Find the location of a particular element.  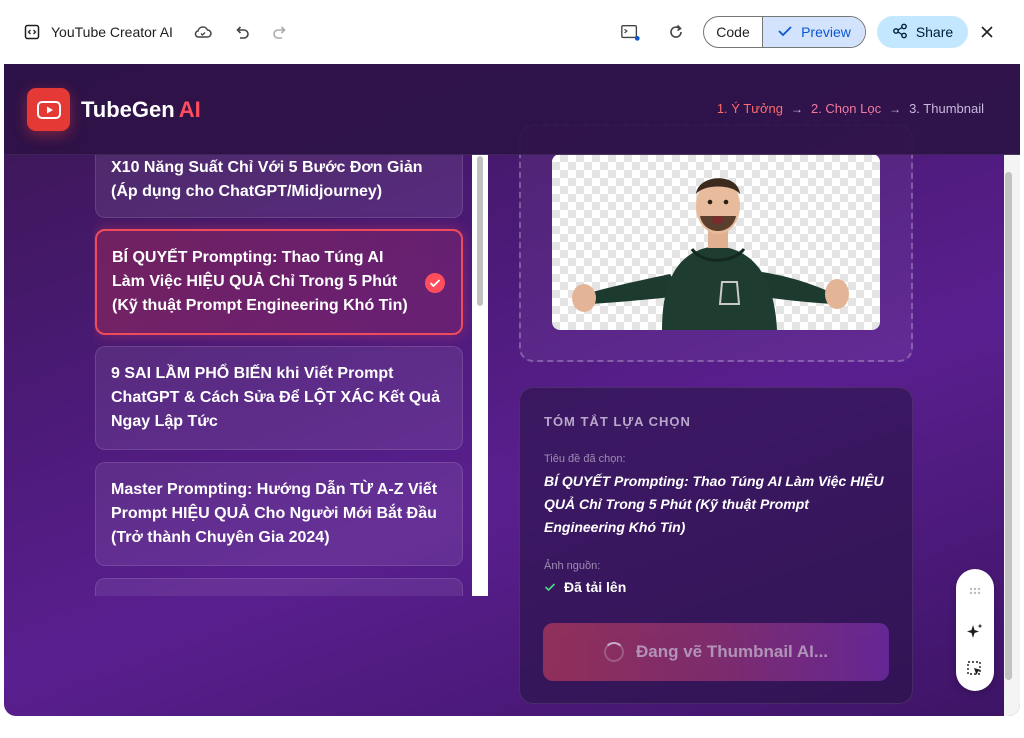

check-circle-icon is located at coordinates (435, 283).